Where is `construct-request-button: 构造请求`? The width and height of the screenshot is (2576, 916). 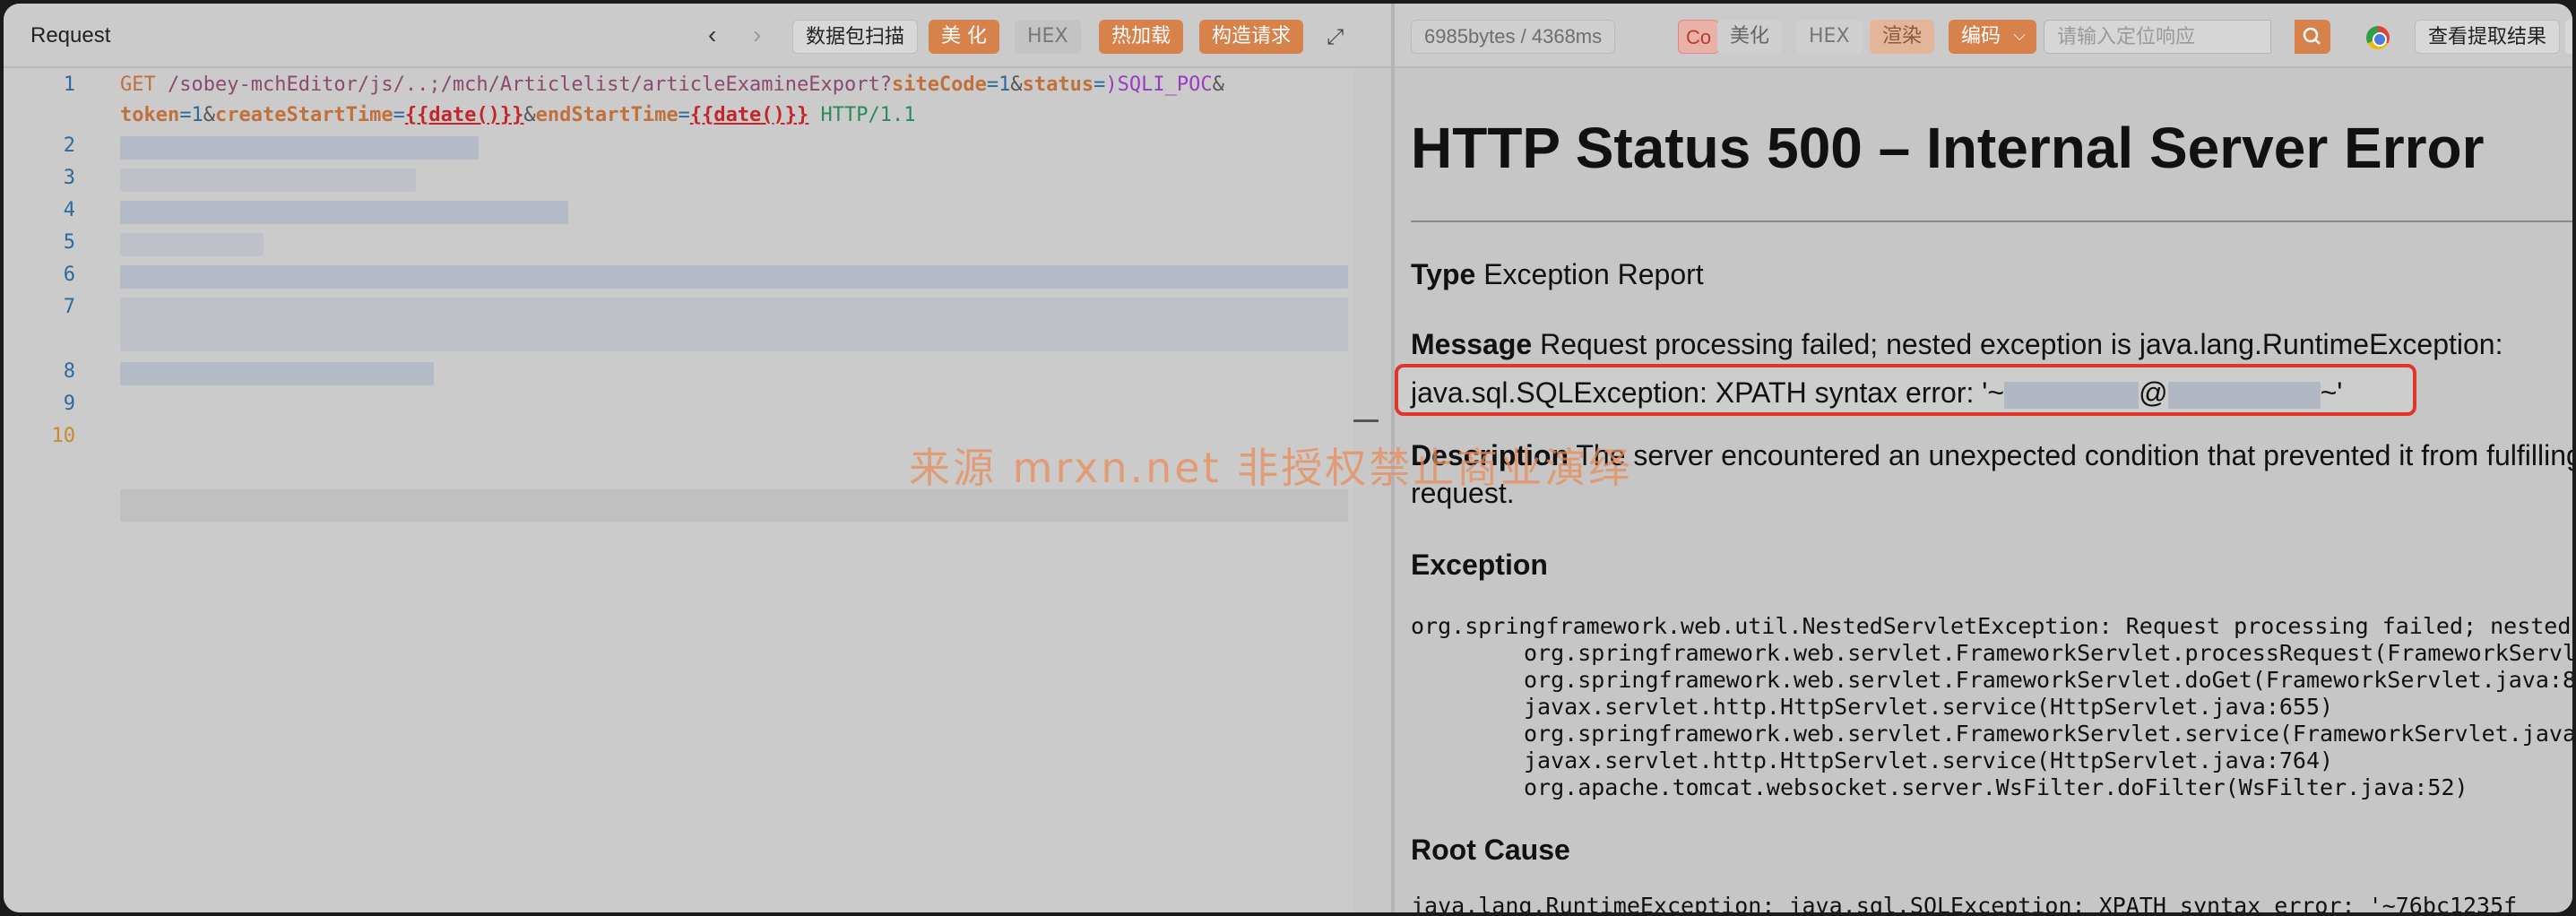 construct-request-button: 构造请求 is located at coordinates (1251, 37).